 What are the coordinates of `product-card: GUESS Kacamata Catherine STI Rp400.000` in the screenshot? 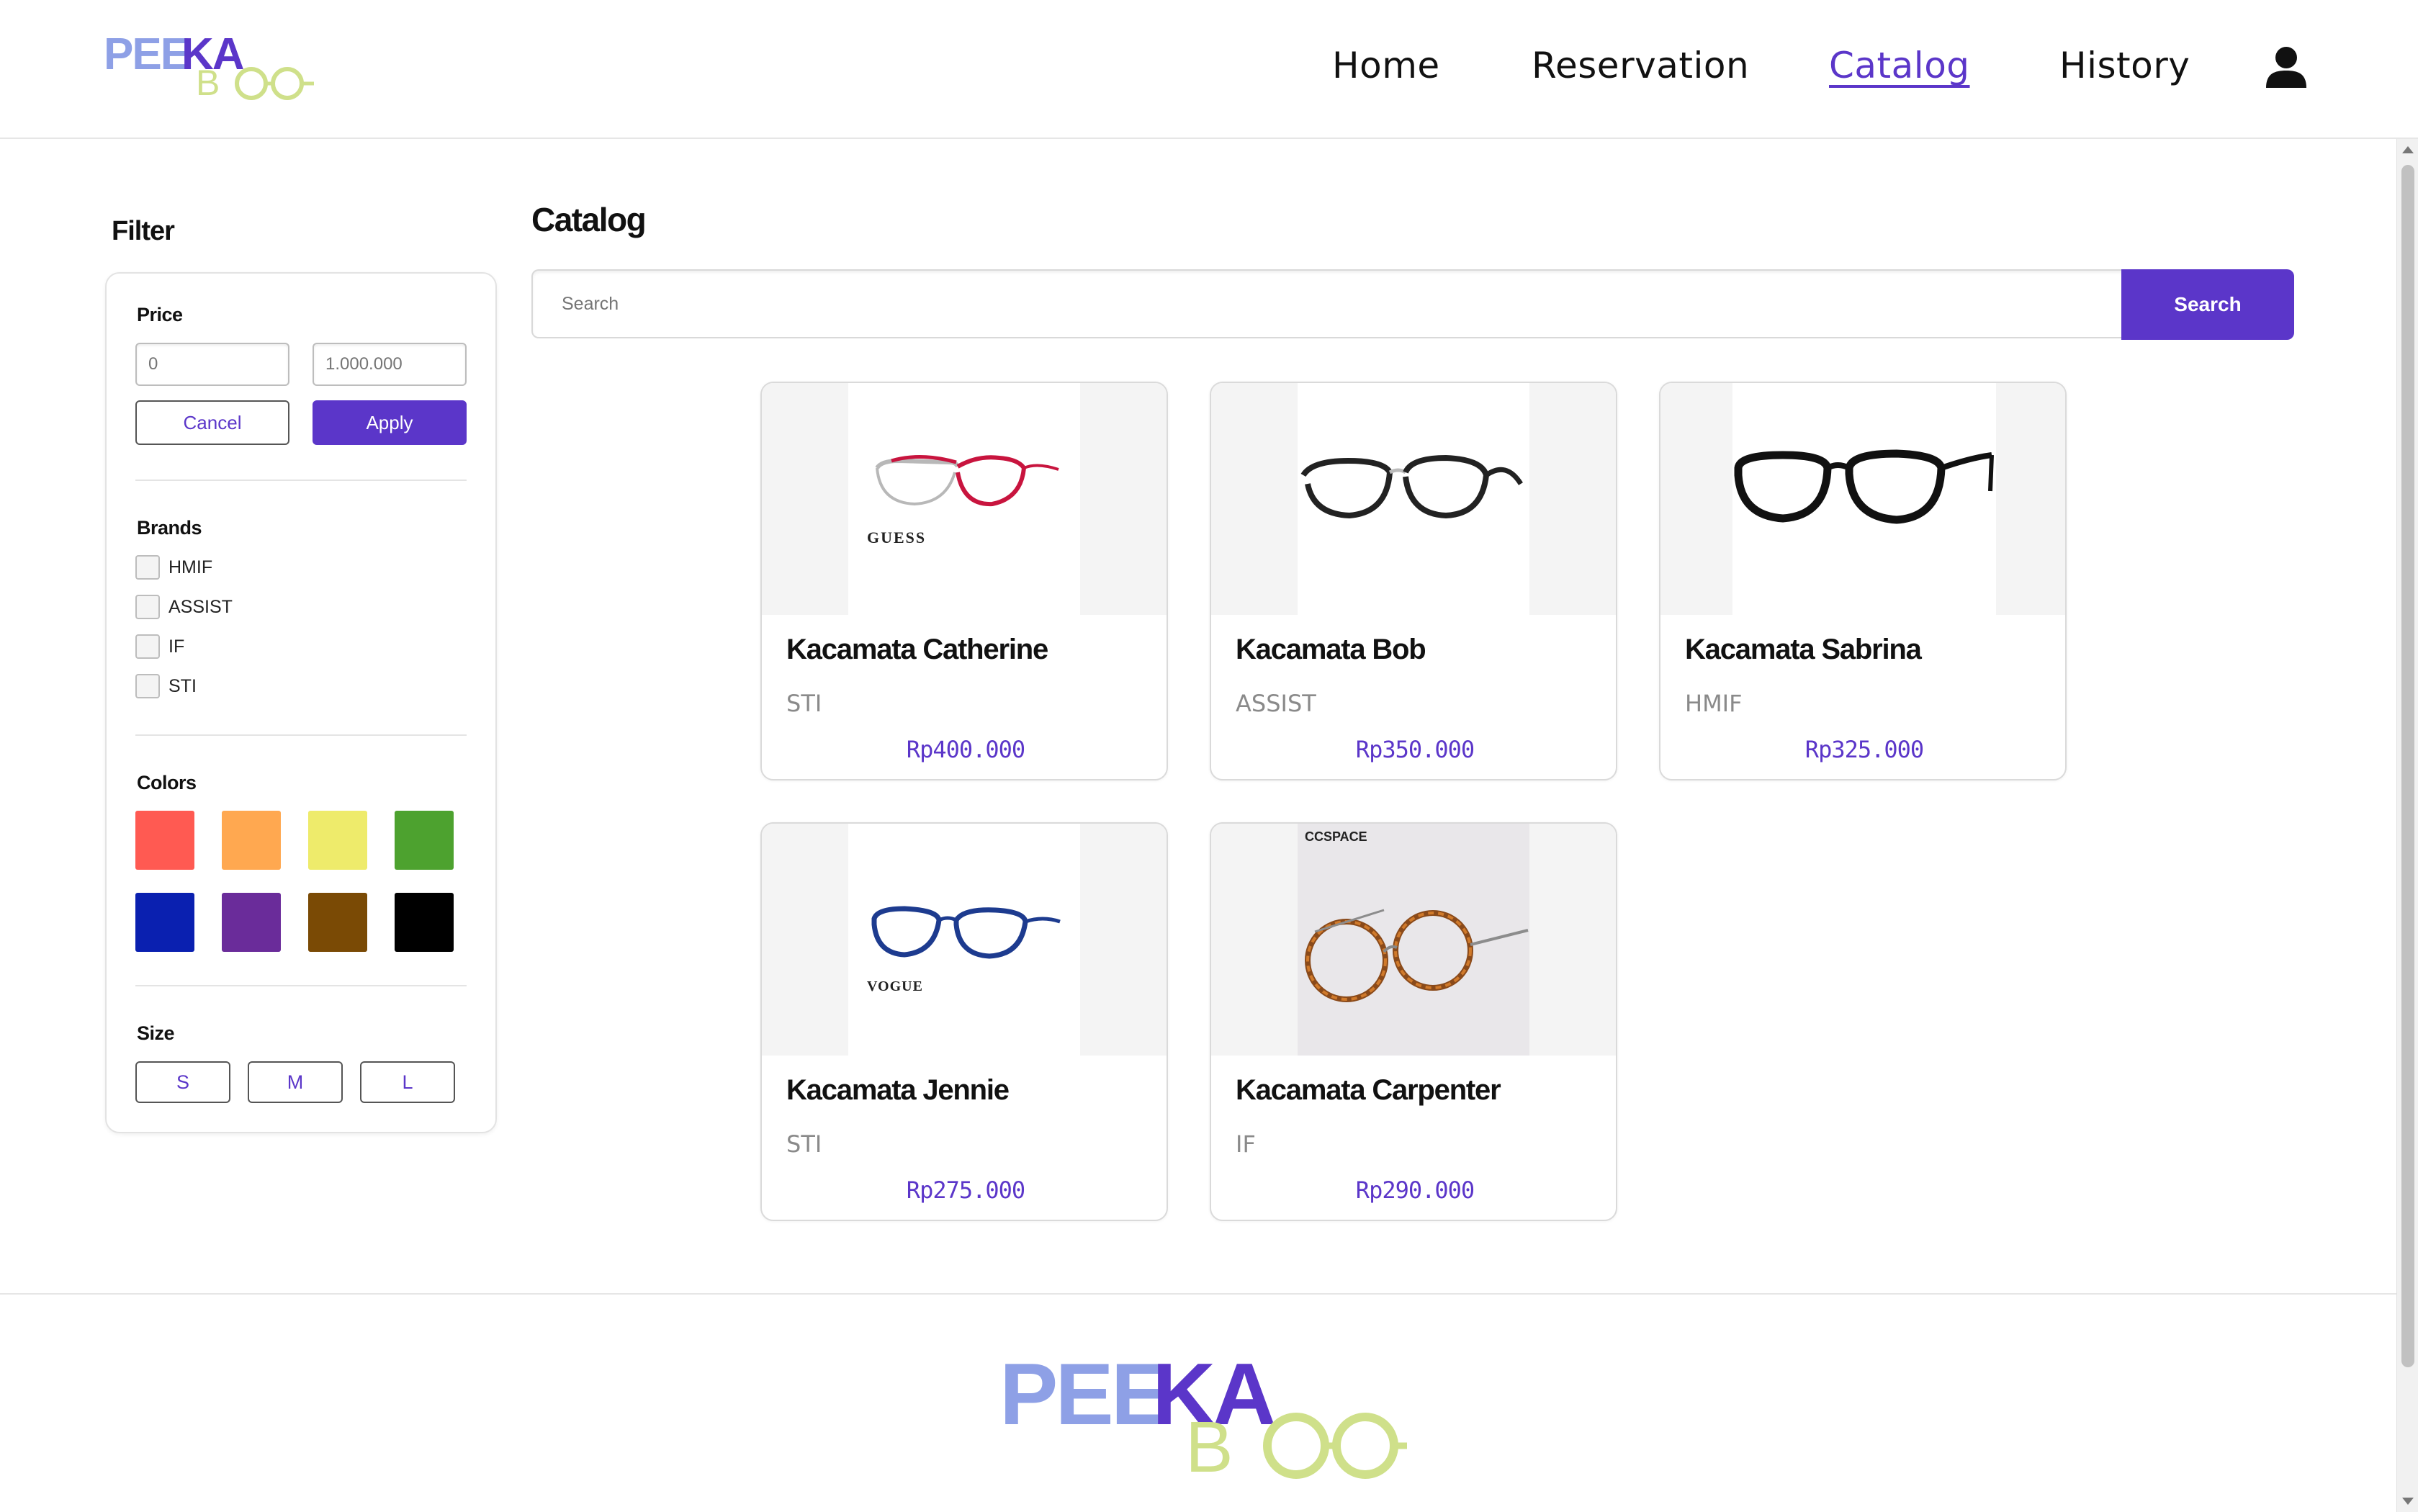 It's located at (964, 581).